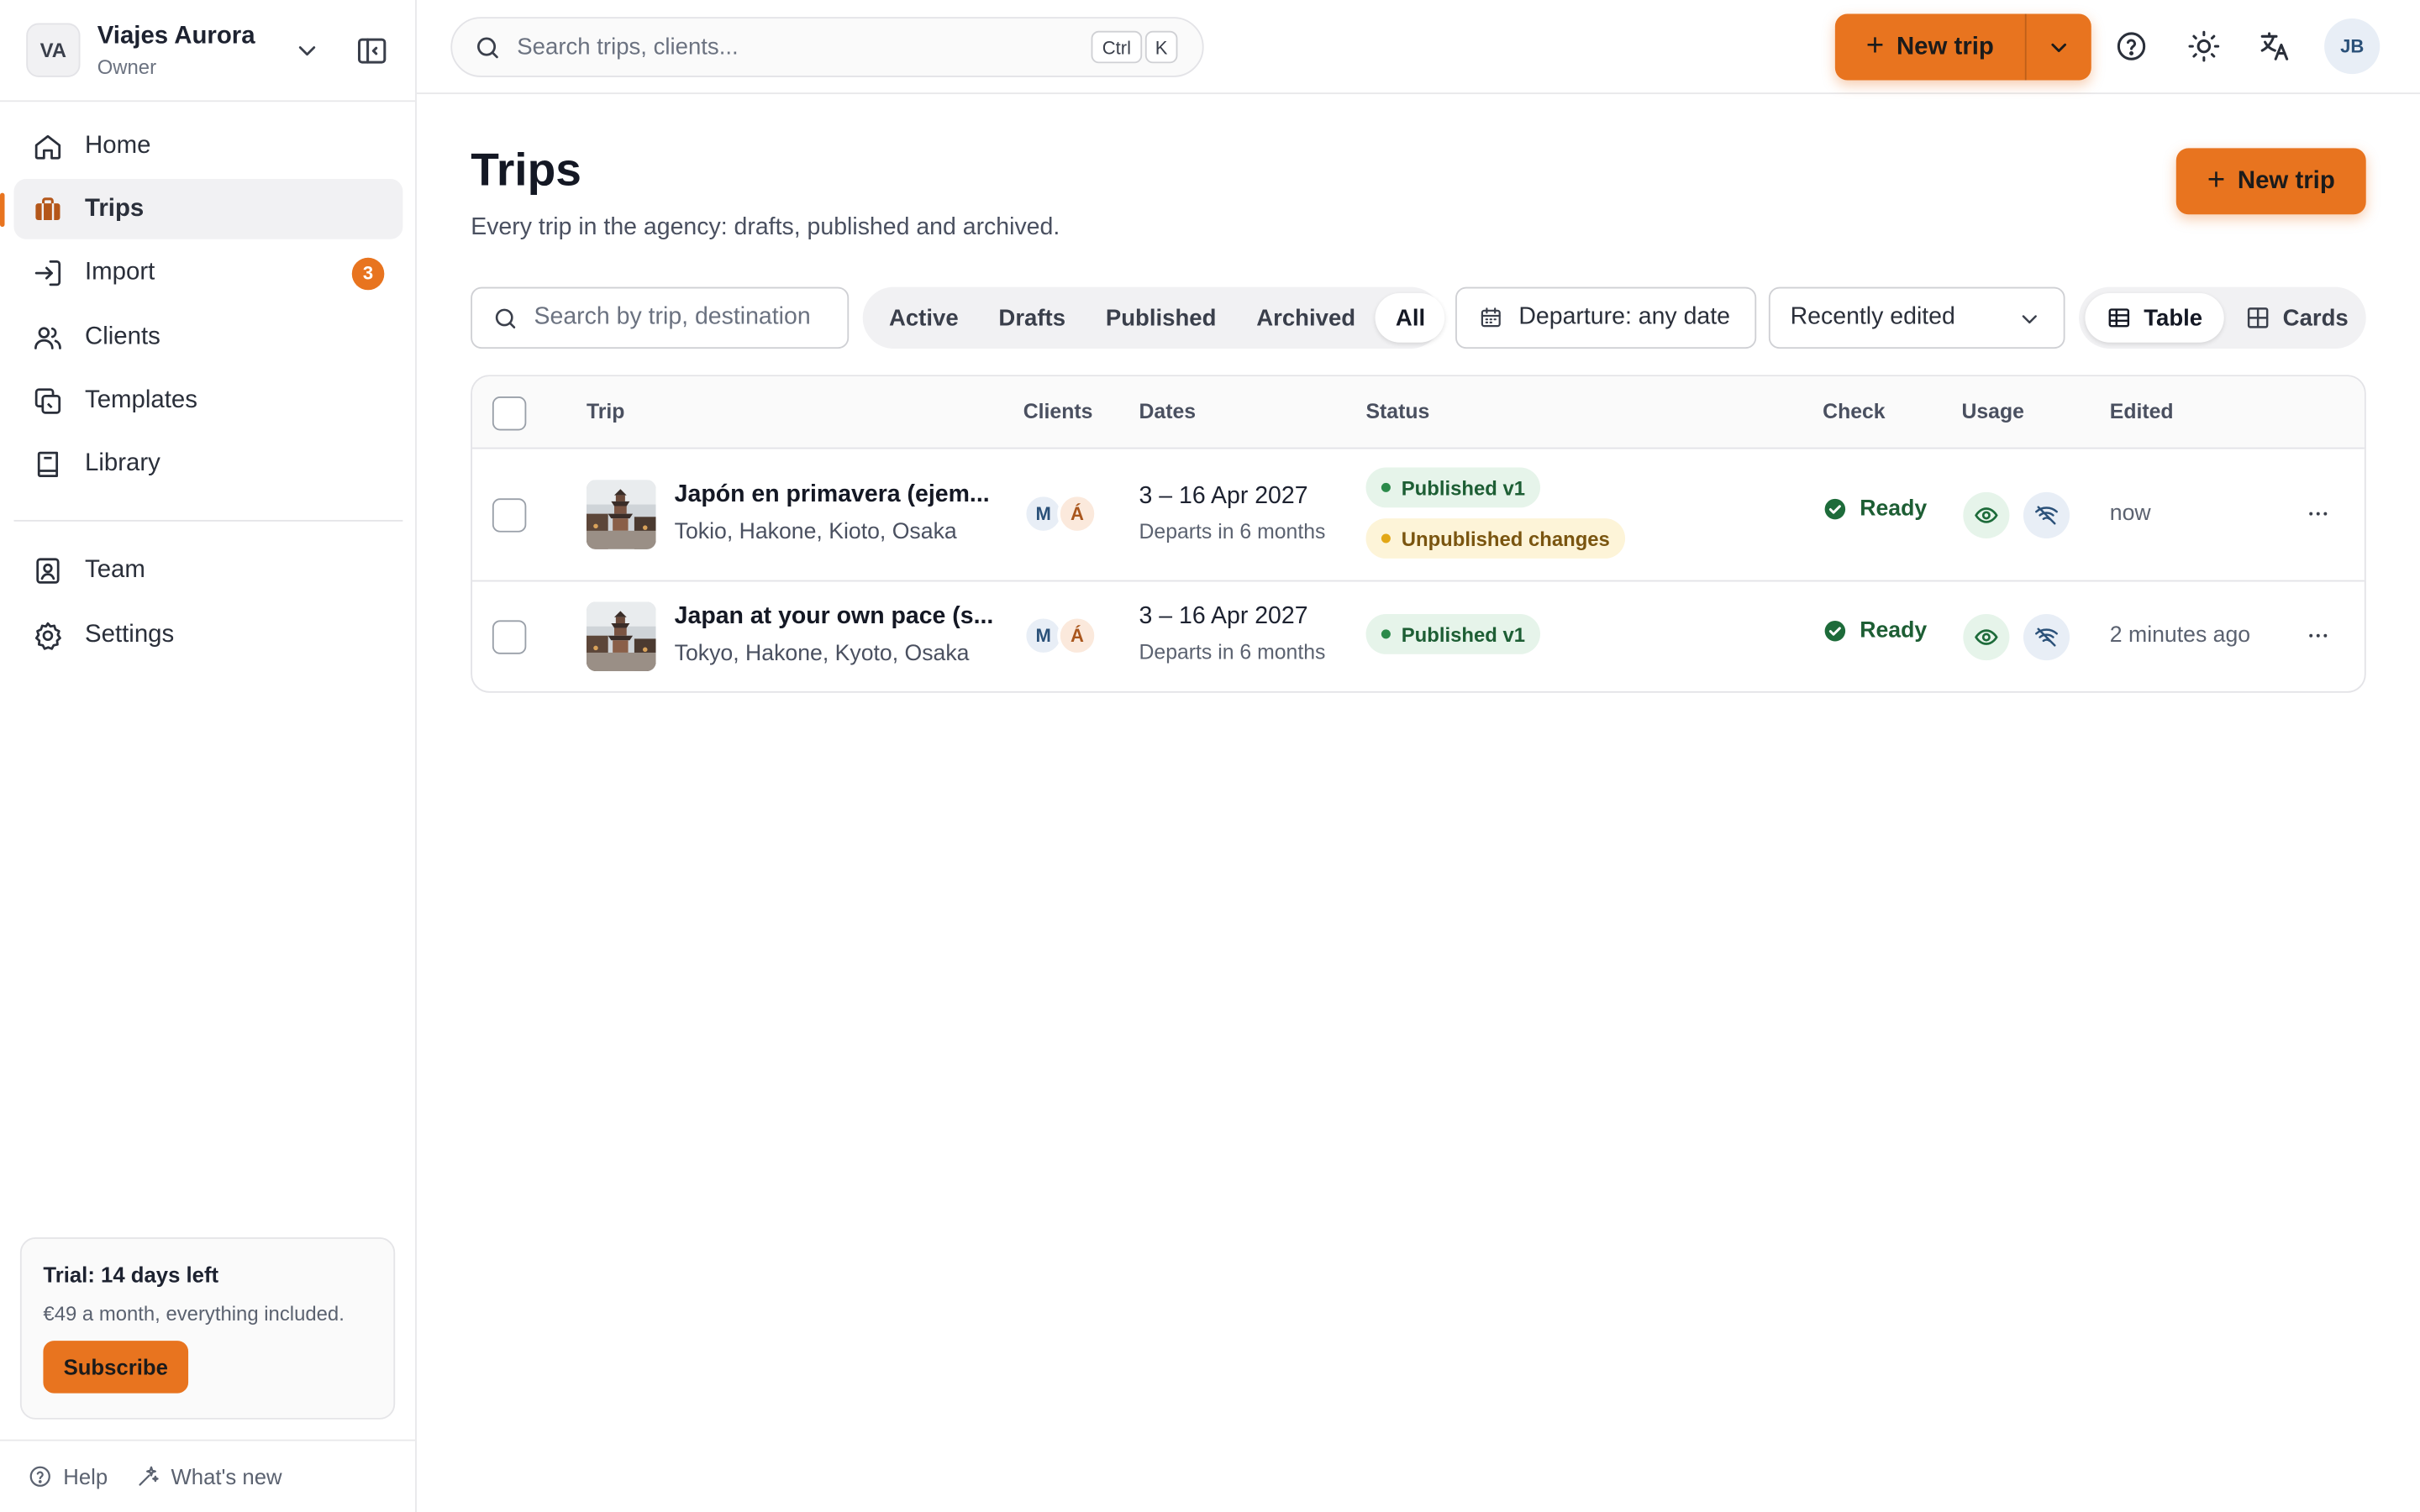 Image resolution: width=2420 pixels, height=1512 pixels. I want to click on sort-select-value: Recently edited, so click(1872, 317).